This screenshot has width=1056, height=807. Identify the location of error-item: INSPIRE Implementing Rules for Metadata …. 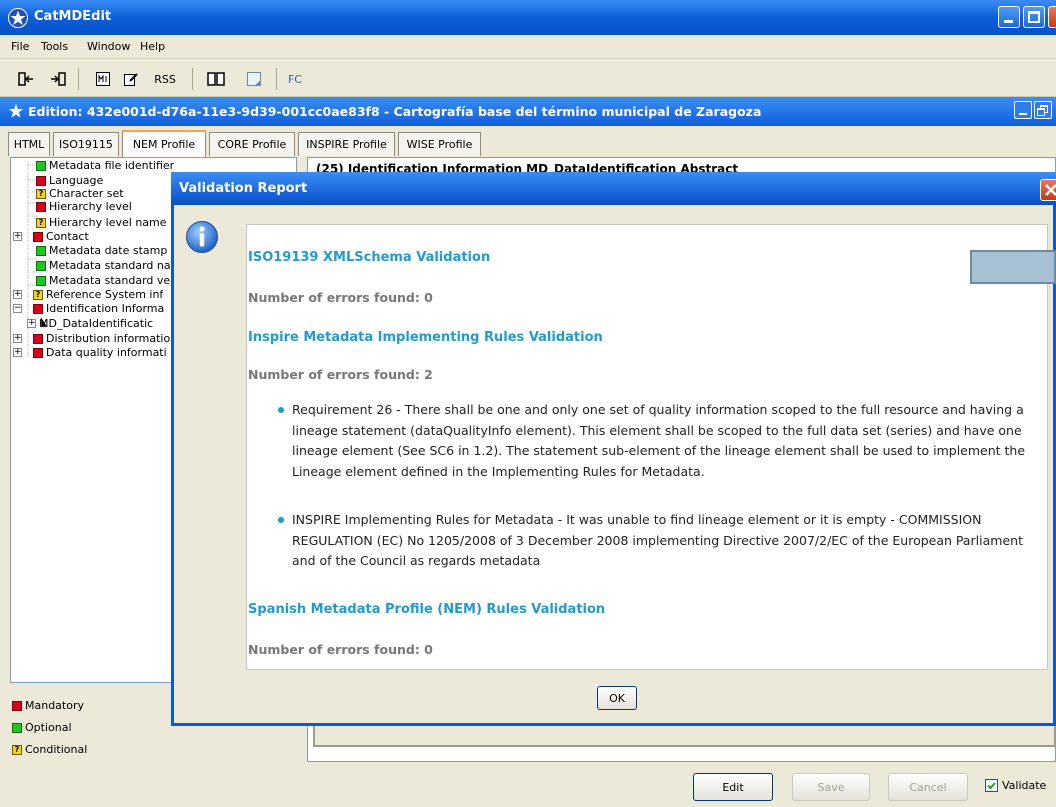
(660, 541).